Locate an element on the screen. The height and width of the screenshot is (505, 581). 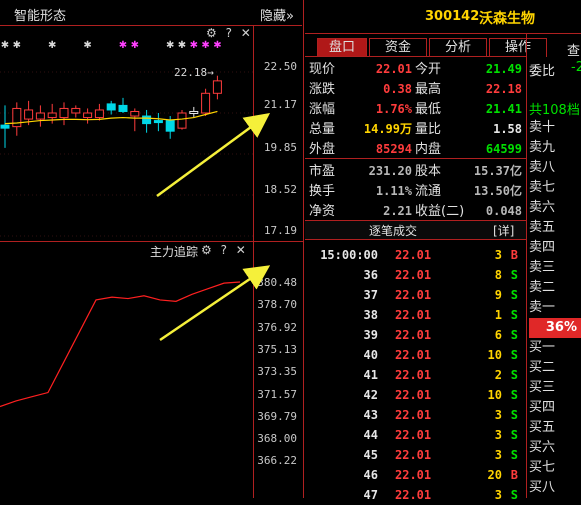
trade-time: 15:00:00 is located at coordinates (349, 255).